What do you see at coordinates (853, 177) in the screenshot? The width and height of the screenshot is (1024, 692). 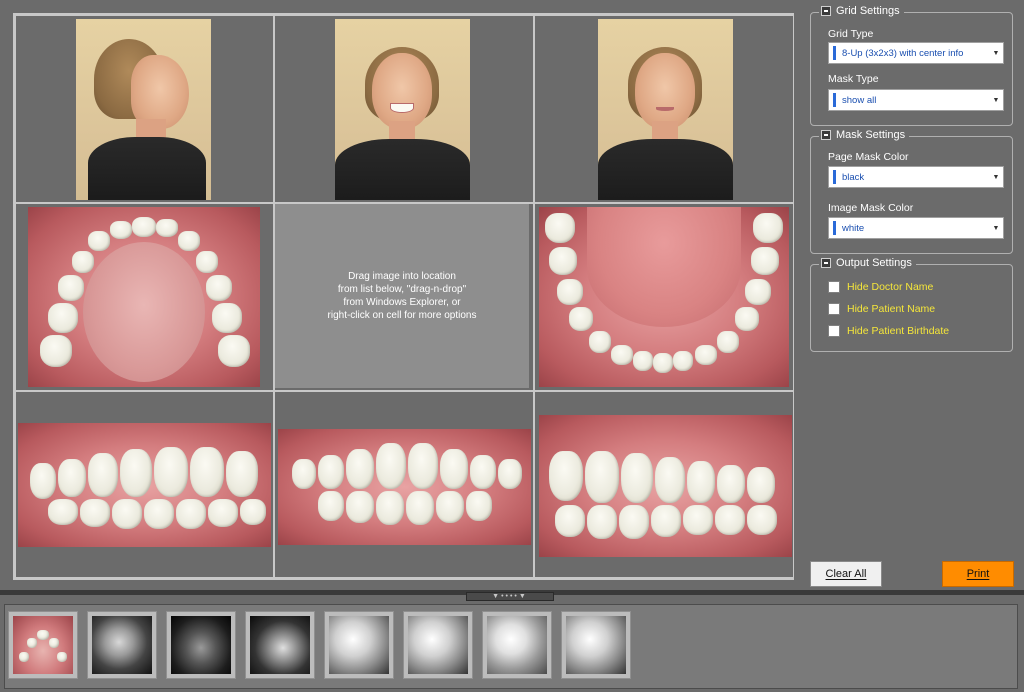 I see `page-mask-color-value: black` at bounding box center [853, 177].